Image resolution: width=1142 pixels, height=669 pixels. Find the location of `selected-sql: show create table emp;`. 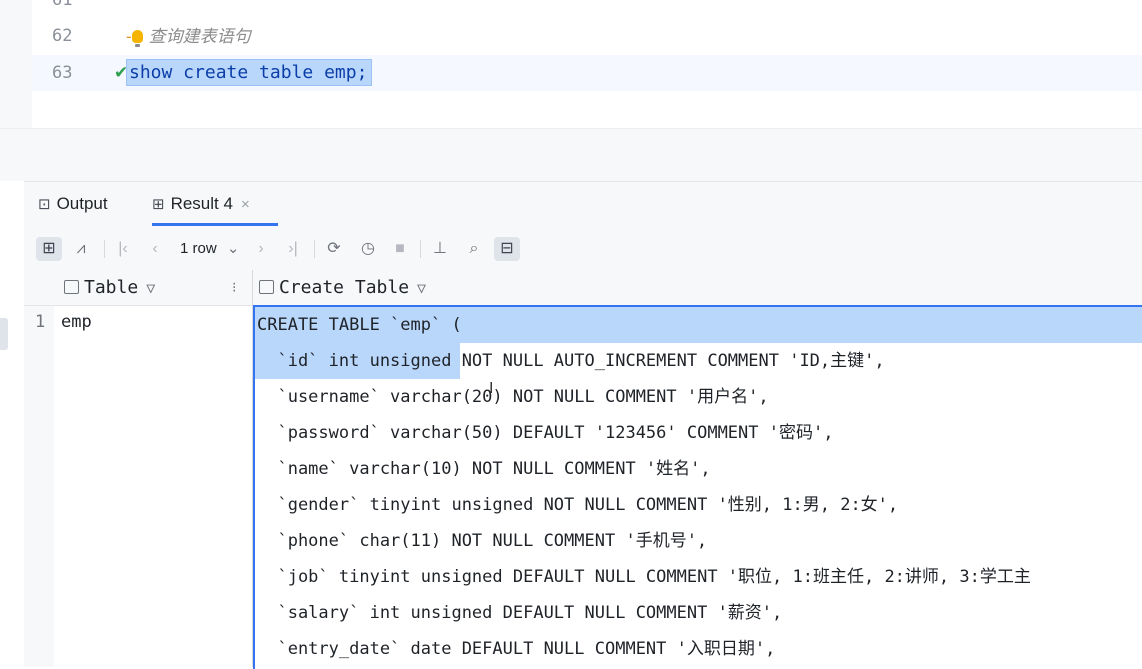

selected-sql: show create table emp; is located at coordinates (249, 72).